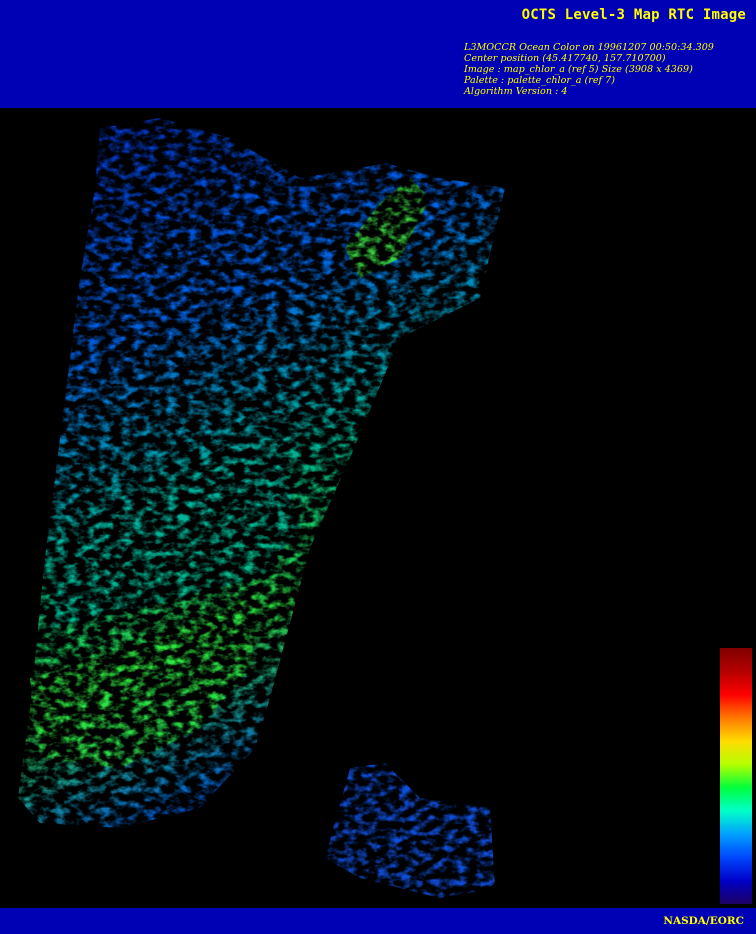 The image size is (756, 934). I want to click on image-title: OCTS Level-3 Map RTC Image, so click(633, 15).